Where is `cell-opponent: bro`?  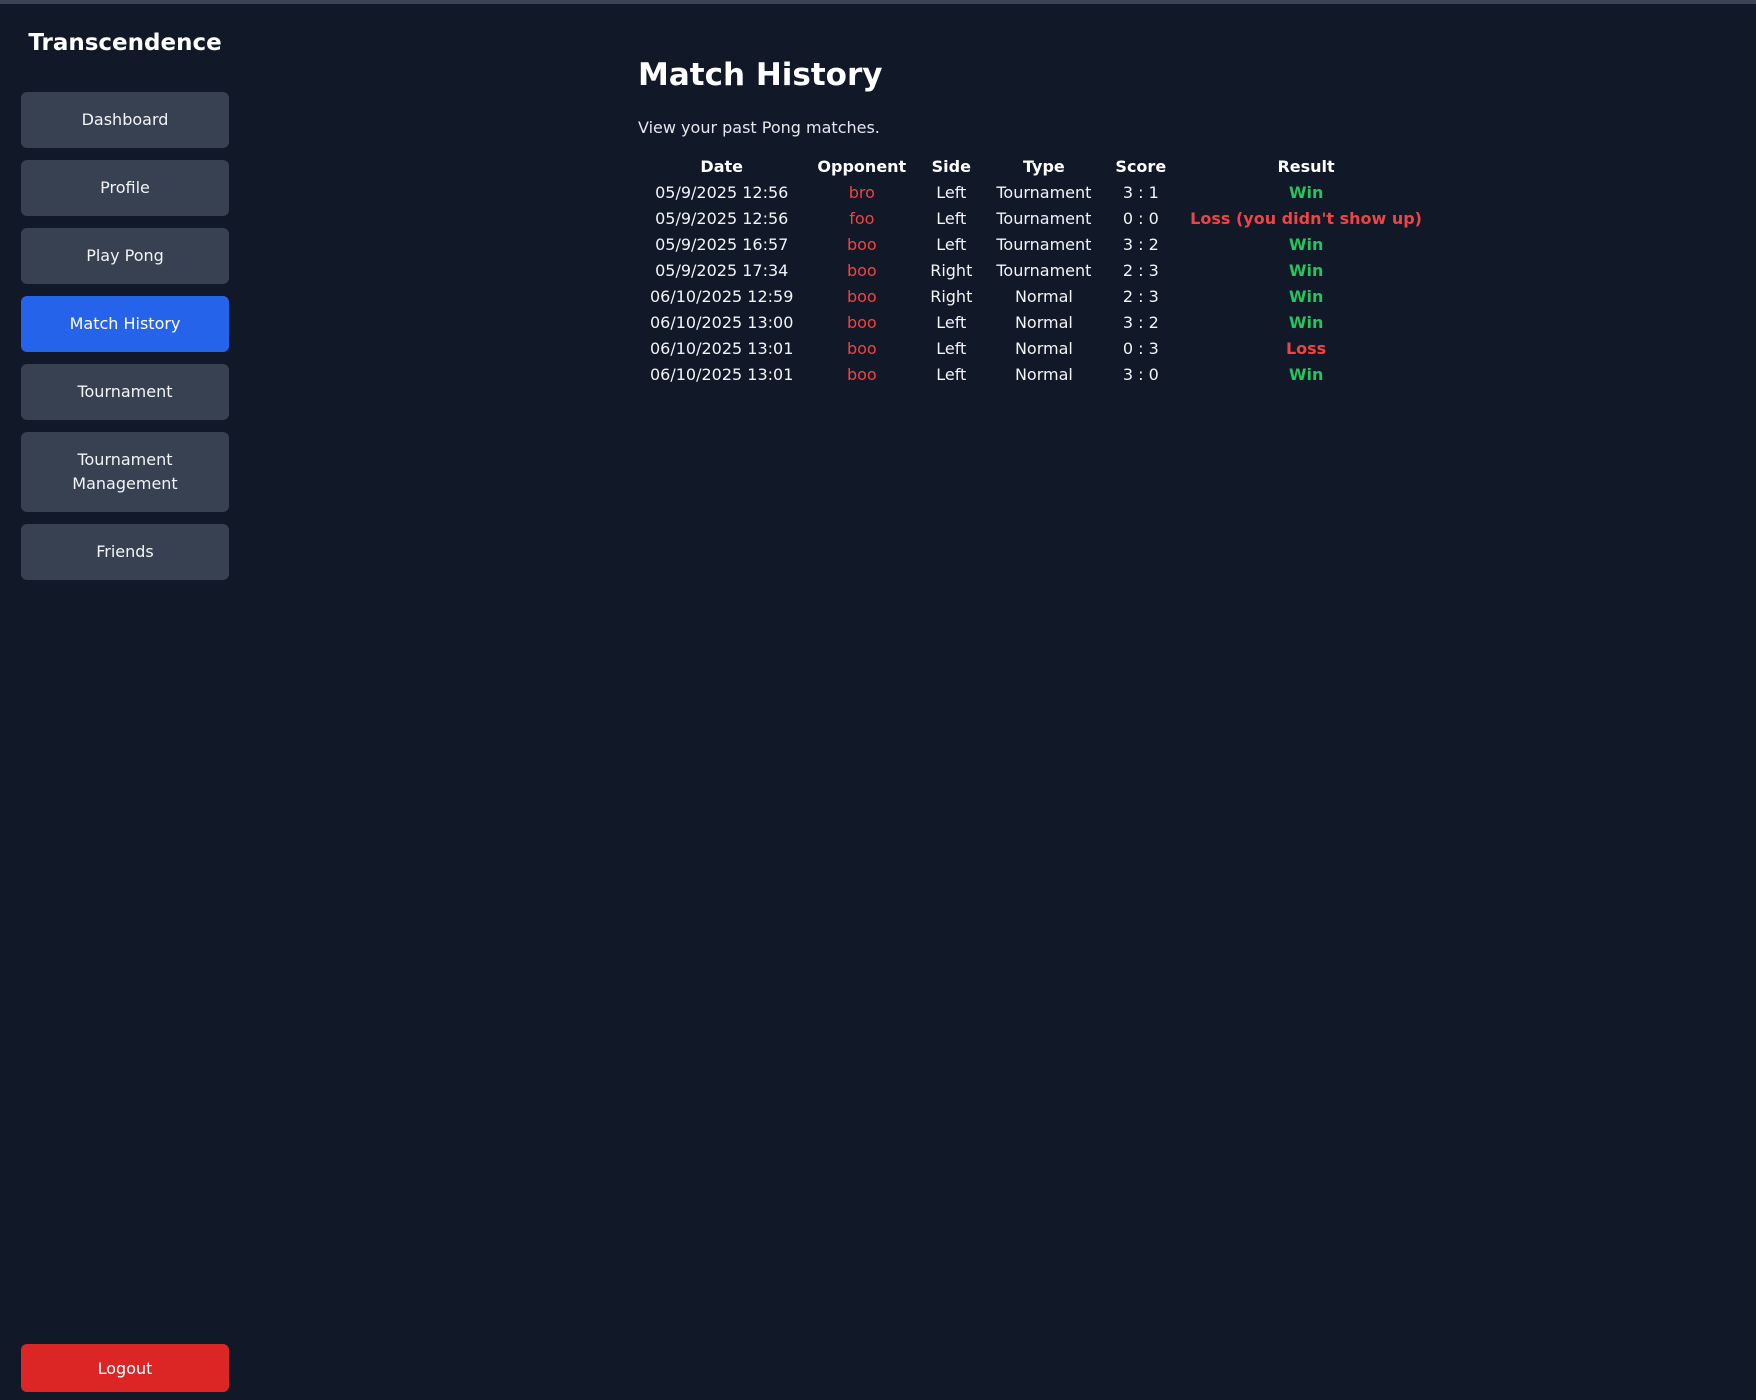
cell-opponent: bro is located at coordinates (861, 192).